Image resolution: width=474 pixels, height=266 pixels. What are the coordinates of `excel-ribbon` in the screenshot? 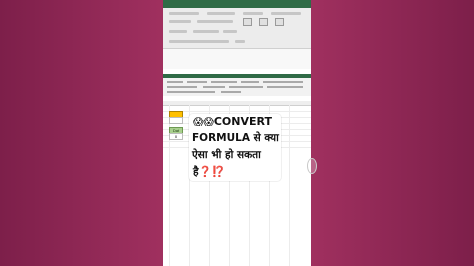 It's located at (237, 28).